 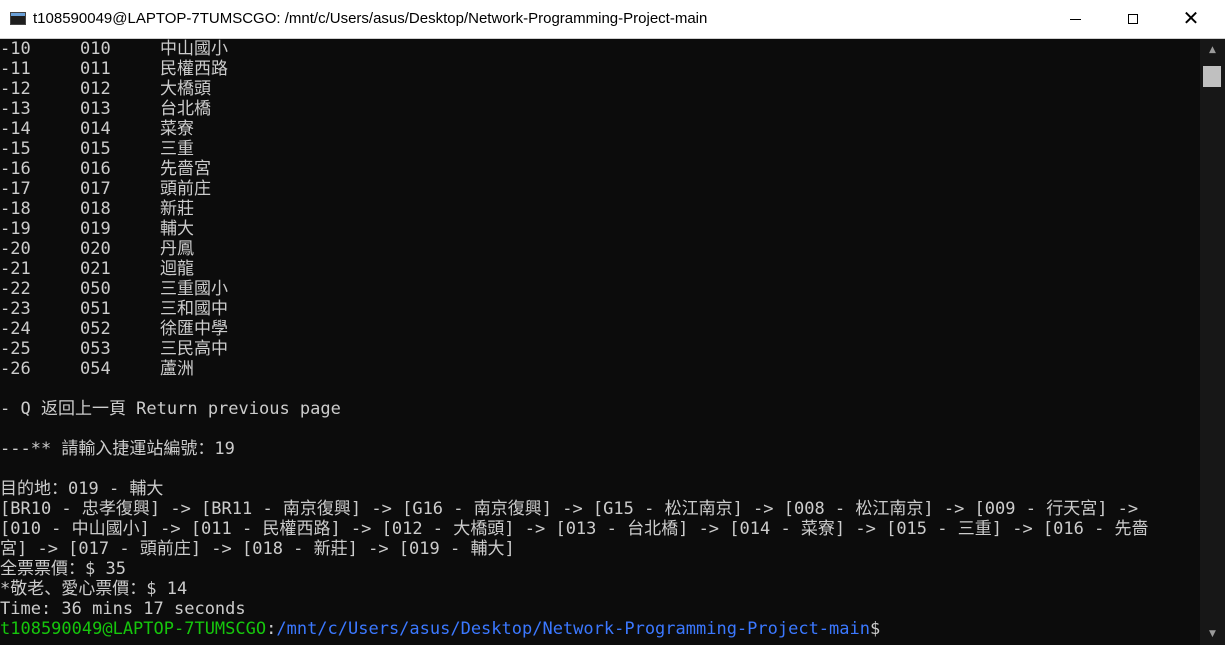 What do you see at coordinates (177, 209) in the screenshot?
I see `station-name: 新莊` at bounding box center [177, 209].